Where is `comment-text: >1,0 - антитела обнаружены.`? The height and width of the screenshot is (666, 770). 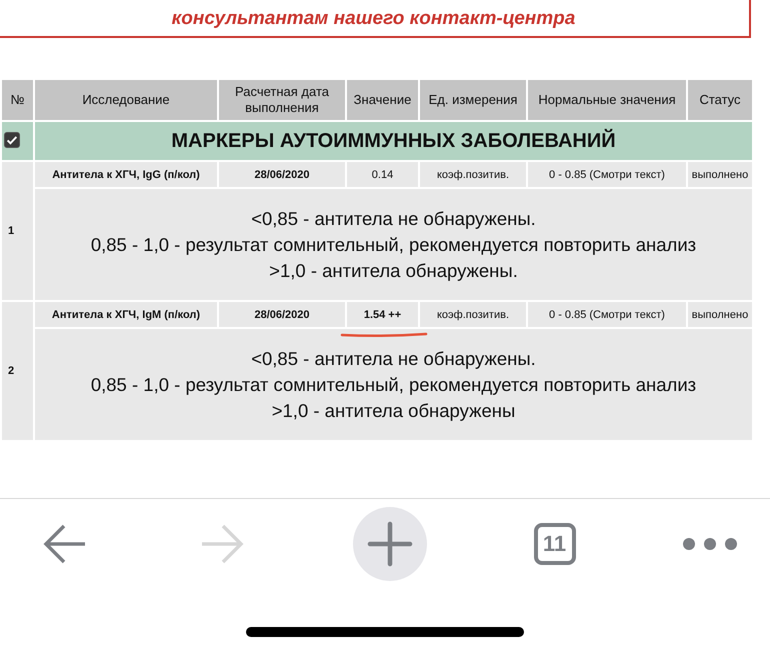
comment-text: >1,0 - антитела обнаружены. is located at coordinates (393, 270).